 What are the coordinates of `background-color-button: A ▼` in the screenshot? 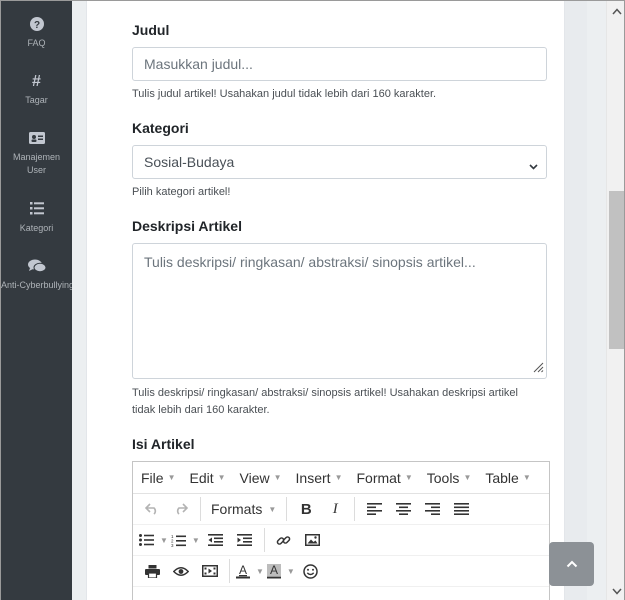 It's located at (280, 571).